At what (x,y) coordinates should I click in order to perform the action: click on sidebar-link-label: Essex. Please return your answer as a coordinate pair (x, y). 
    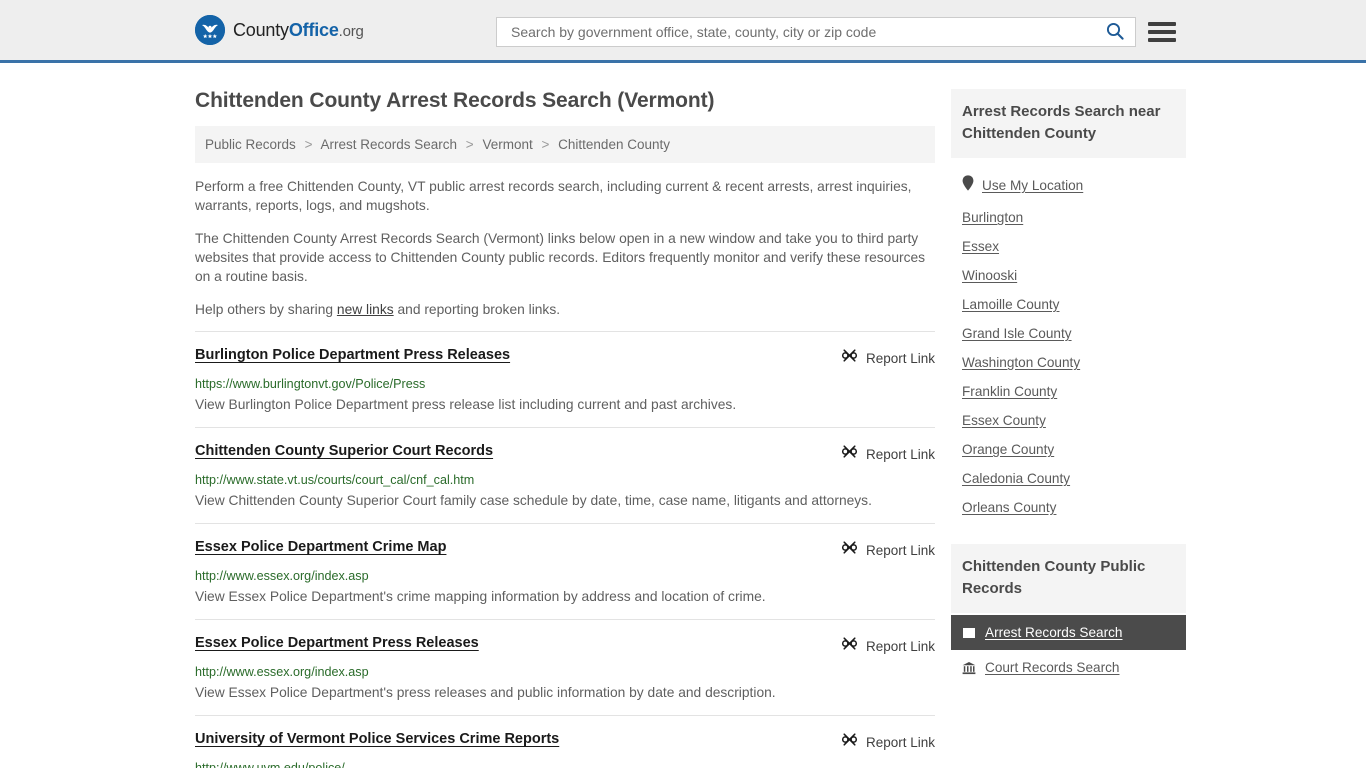
    Looking at the image, I should click on (980, 246).